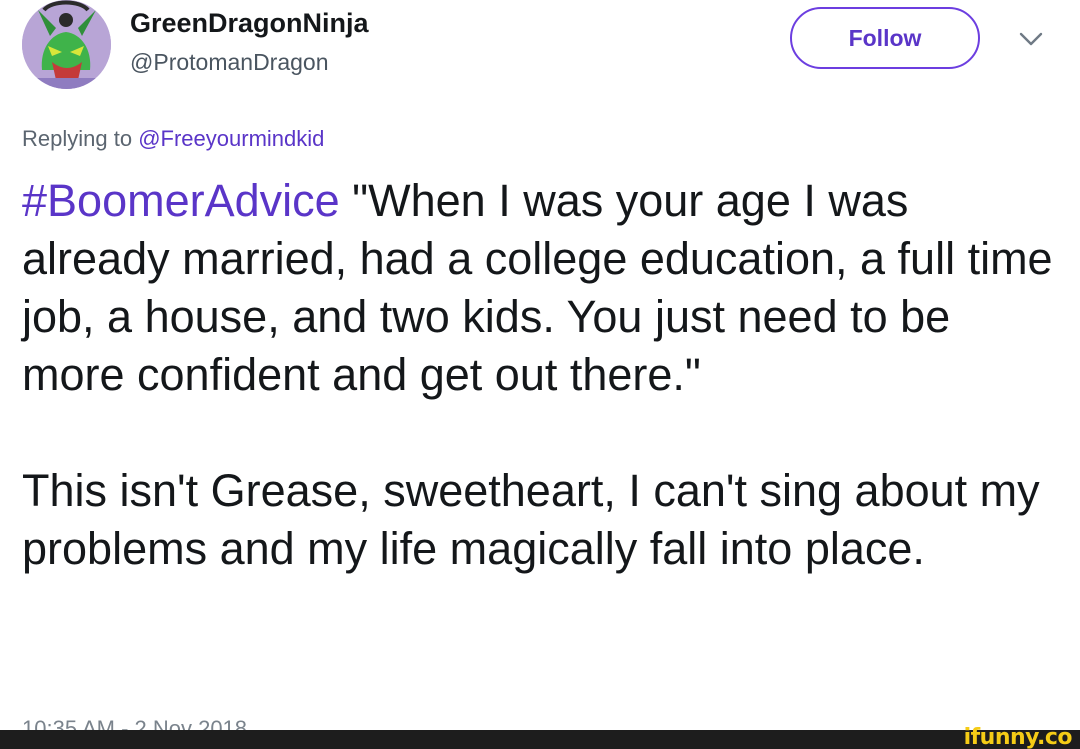  Describe the element at coordinates (540, 737) in the screenshot. I see `watermark-bar: ifunny.co` at that location.